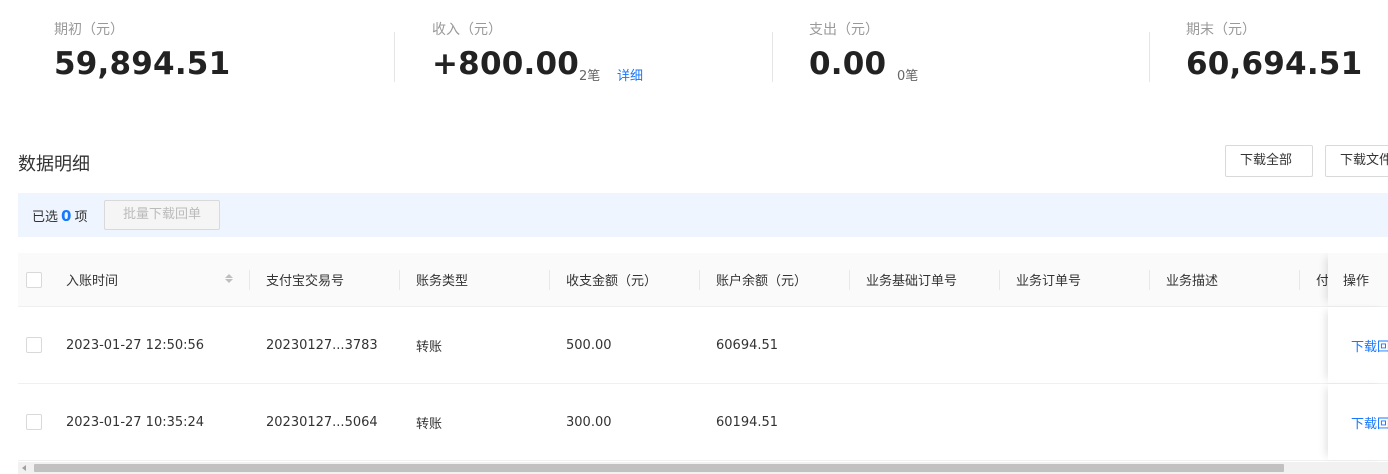  What do you see at coordinates (590, 76) in the screenshot?
I see `income-count: 2笔` at bounding box center [590, 76].